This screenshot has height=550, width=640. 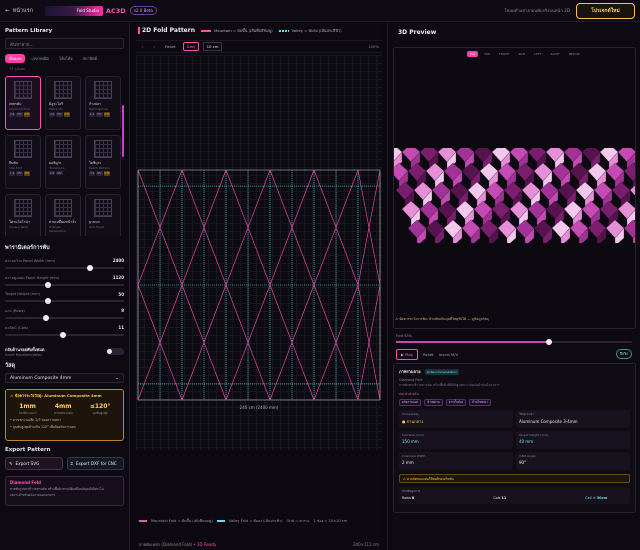 I want to click on pattern-badge: MV, so click(x=59, y=173).